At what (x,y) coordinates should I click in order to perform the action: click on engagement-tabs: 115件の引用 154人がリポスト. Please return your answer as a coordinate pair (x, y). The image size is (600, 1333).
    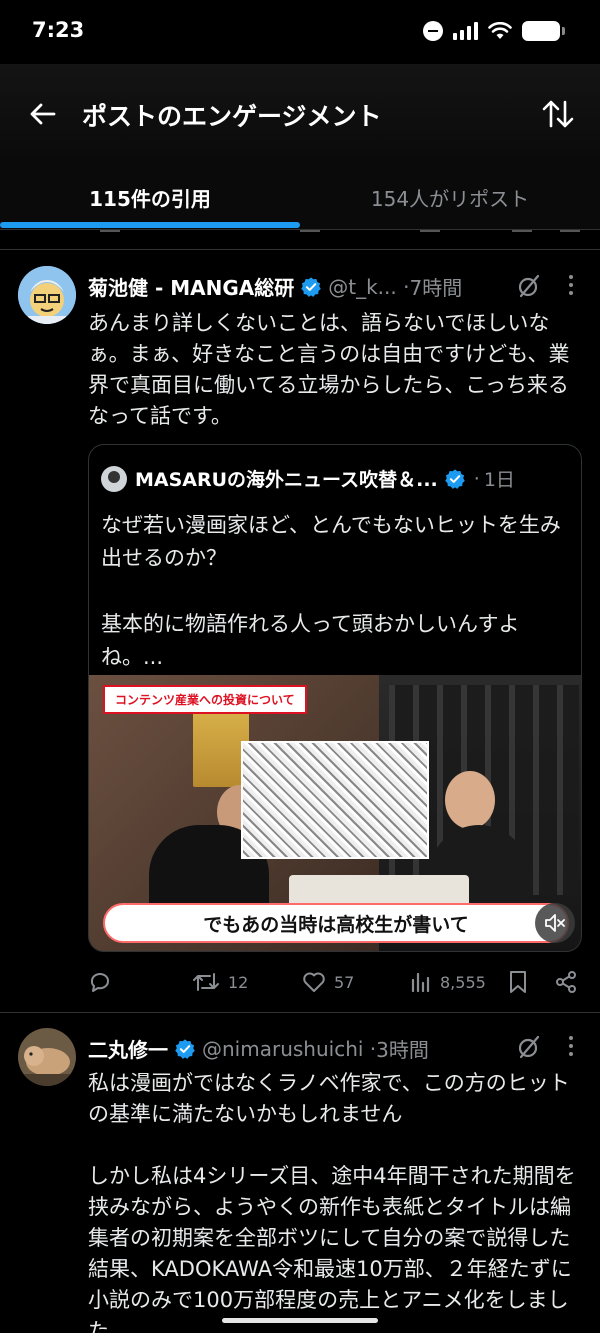
    Looking at the image, I should click on (300, 197).